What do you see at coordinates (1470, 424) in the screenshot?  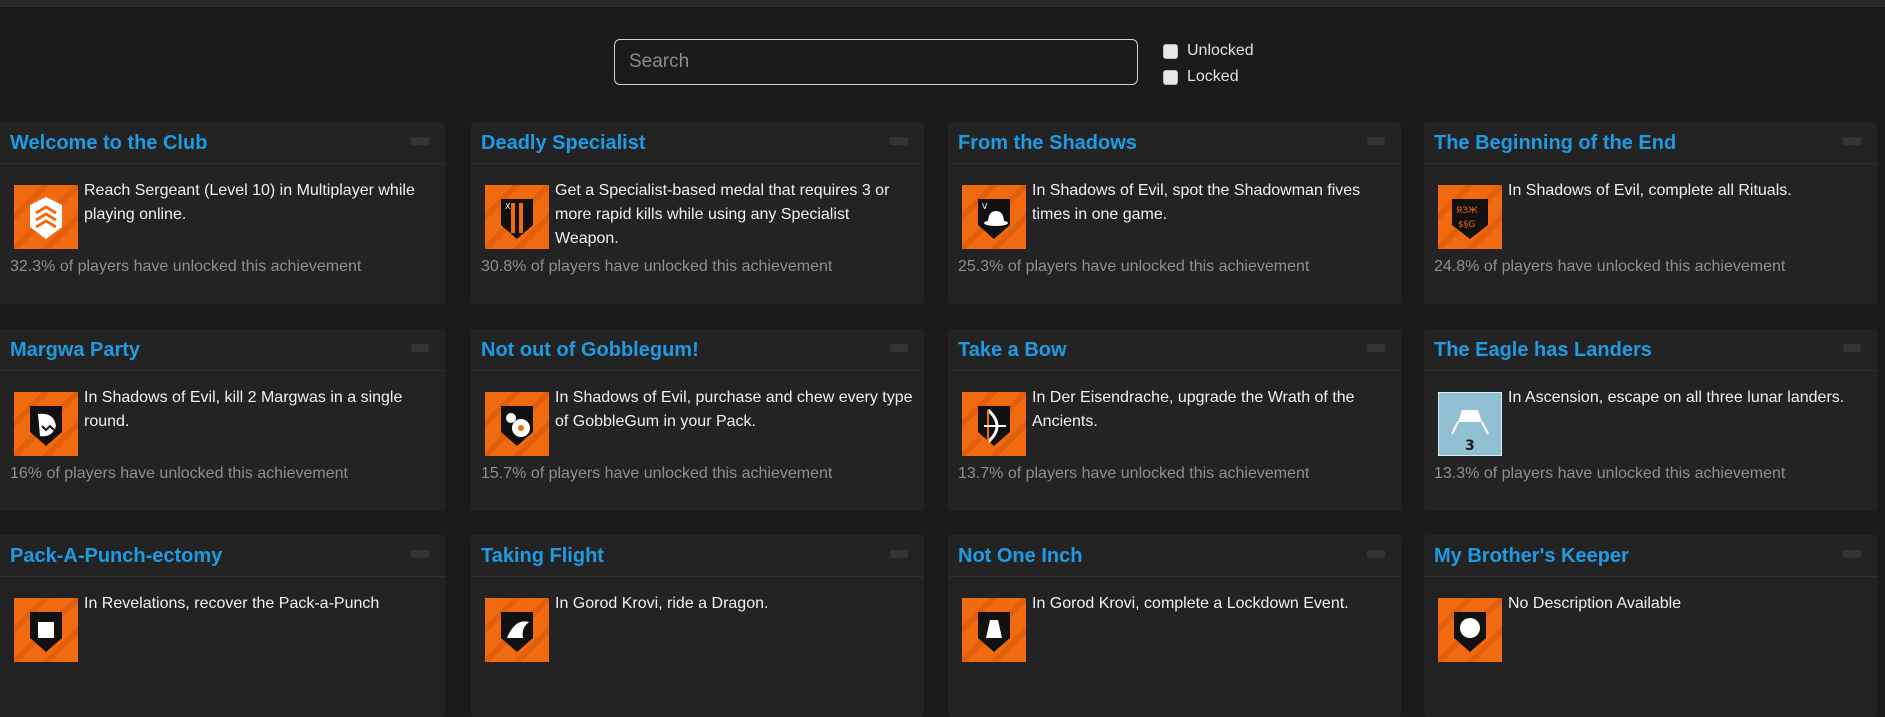 I see `lunar-lander-icon: 3` at bounding box center [1470, 424].